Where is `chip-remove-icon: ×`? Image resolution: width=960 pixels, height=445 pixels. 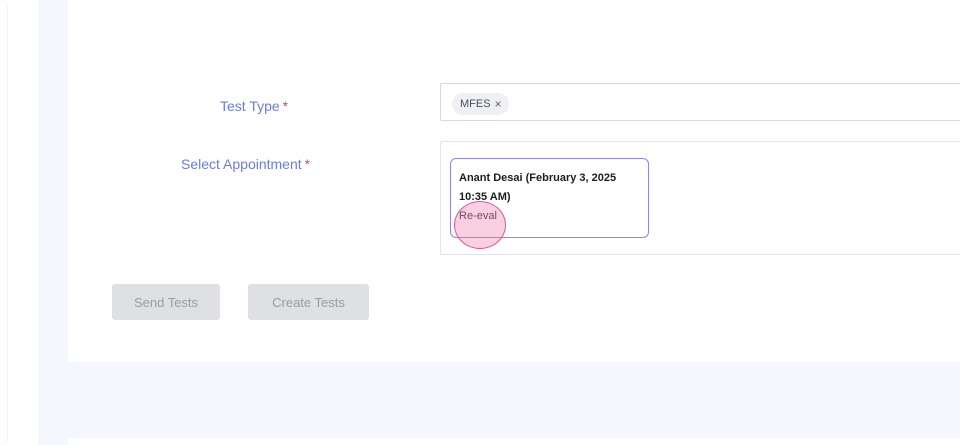
chip-remove-icon: × is located at coordinates (498, 104).